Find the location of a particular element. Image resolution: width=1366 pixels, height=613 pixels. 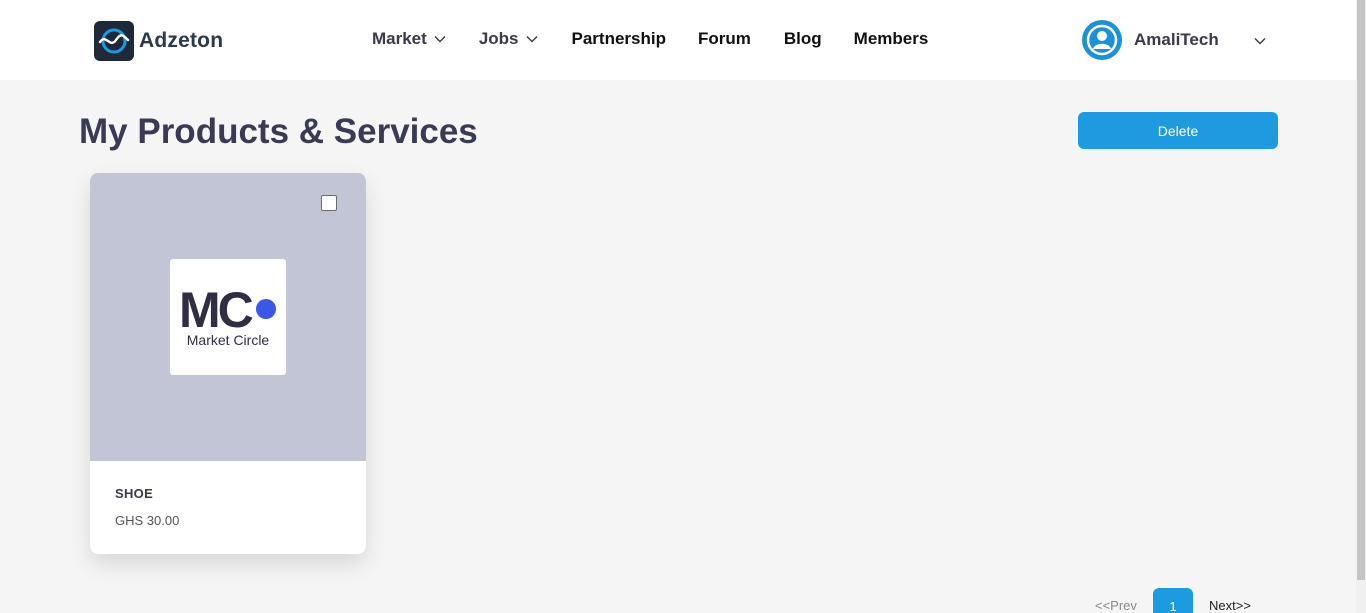

logo-text: Market Circle is located at coordinates (228, 340).